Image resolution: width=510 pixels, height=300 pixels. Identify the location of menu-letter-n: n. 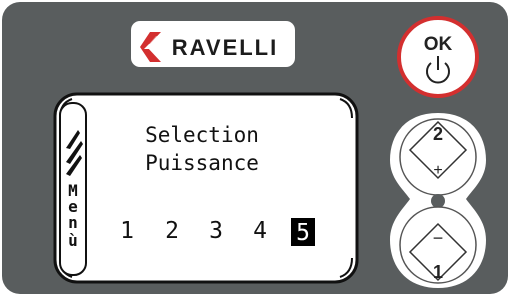
(73, 222).